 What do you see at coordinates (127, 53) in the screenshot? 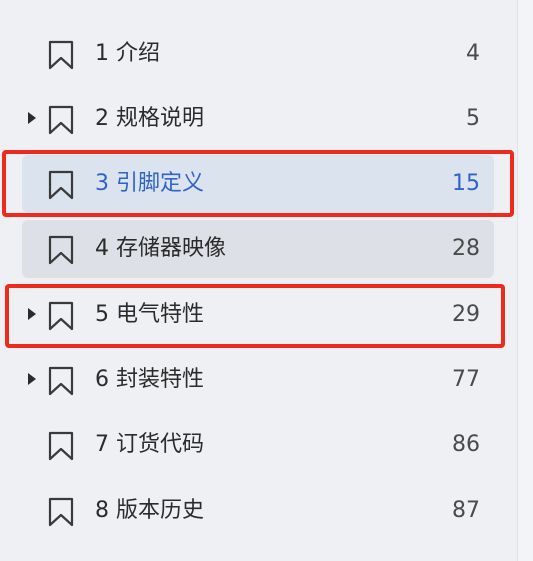
I see `outline-item-label: 1 介绍` at bounding box center [127, 53].